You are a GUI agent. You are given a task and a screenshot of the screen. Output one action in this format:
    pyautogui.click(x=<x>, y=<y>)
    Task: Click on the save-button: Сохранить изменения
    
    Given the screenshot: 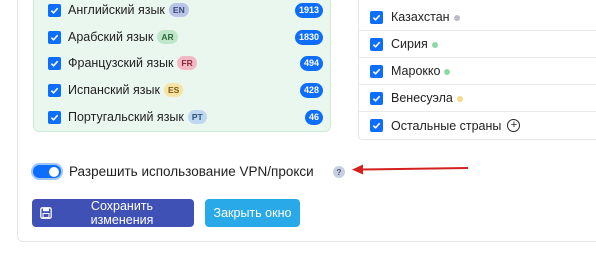 What is the action you would take?
    pyautogui.click(x=113, y=213)
    